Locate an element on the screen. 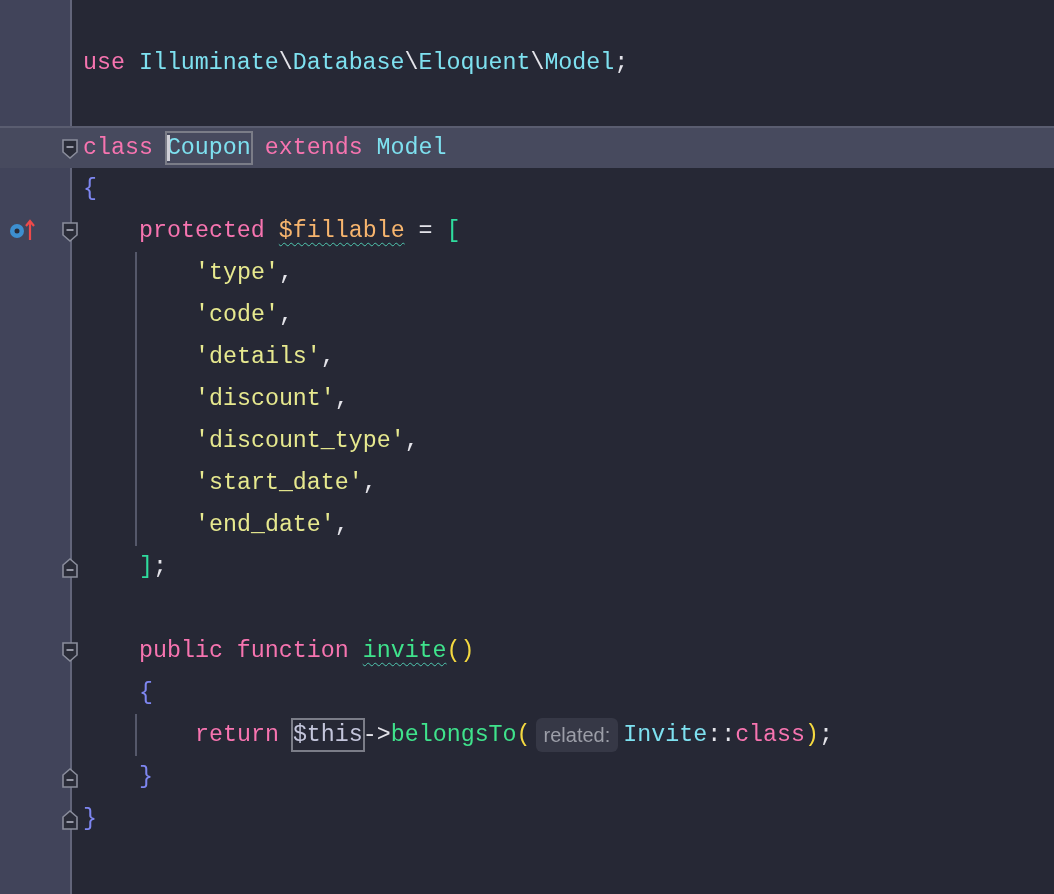 Image resolution: width=1054 pixels, height=894 pixels. string-literal: 'start_date' is located at coordinates (279, 483).